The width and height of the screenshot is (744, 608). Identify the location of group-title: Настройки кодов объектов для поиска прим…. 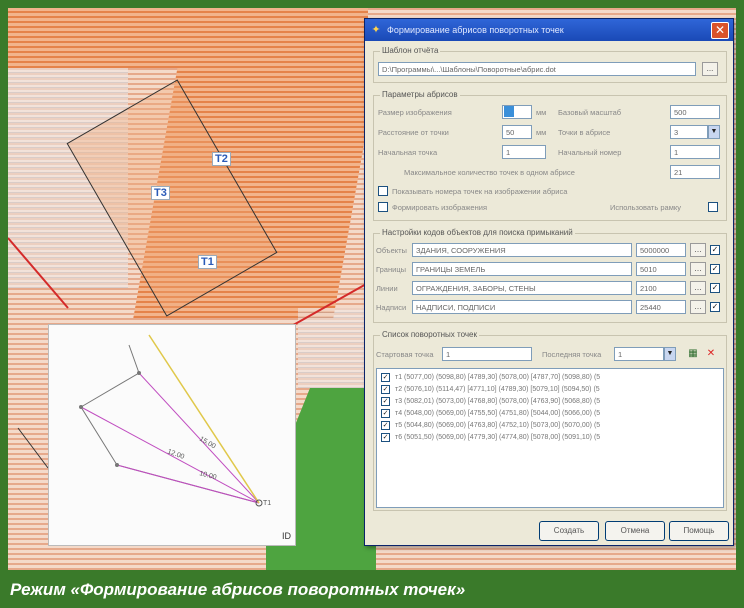
(477, 232).